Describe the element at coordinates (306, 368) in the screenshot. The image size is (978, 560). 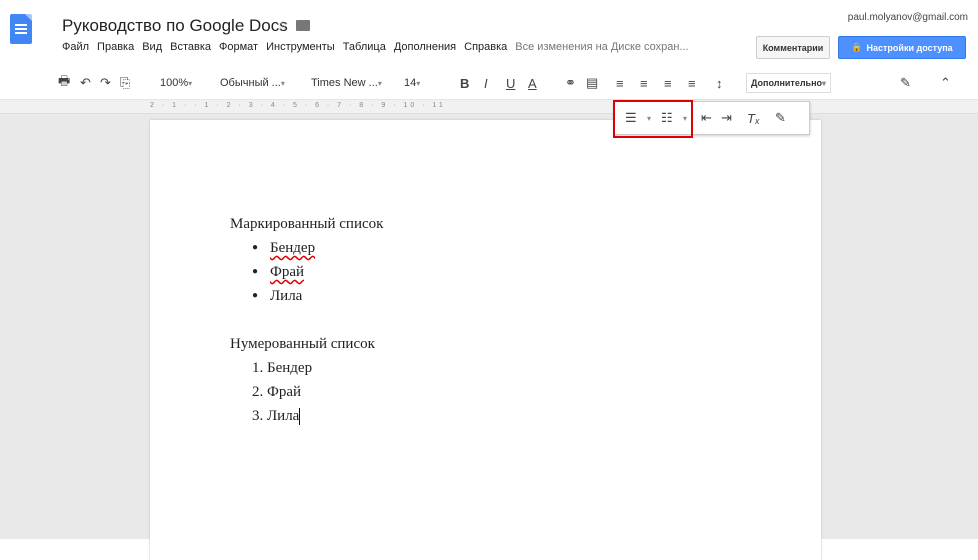
I see `numbered-item: 1. Бендер` at that location.